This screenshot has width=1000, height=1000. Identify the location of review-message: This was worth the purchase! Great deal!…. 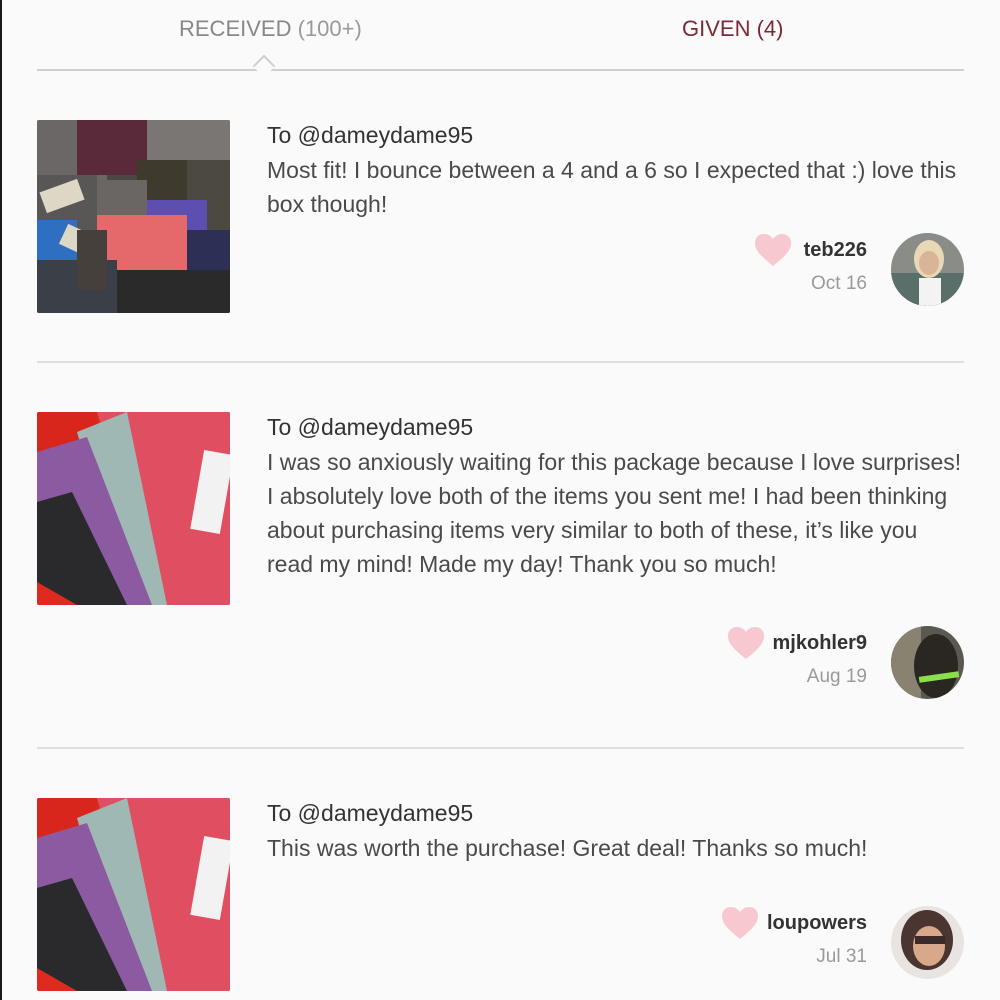
(567, 848).